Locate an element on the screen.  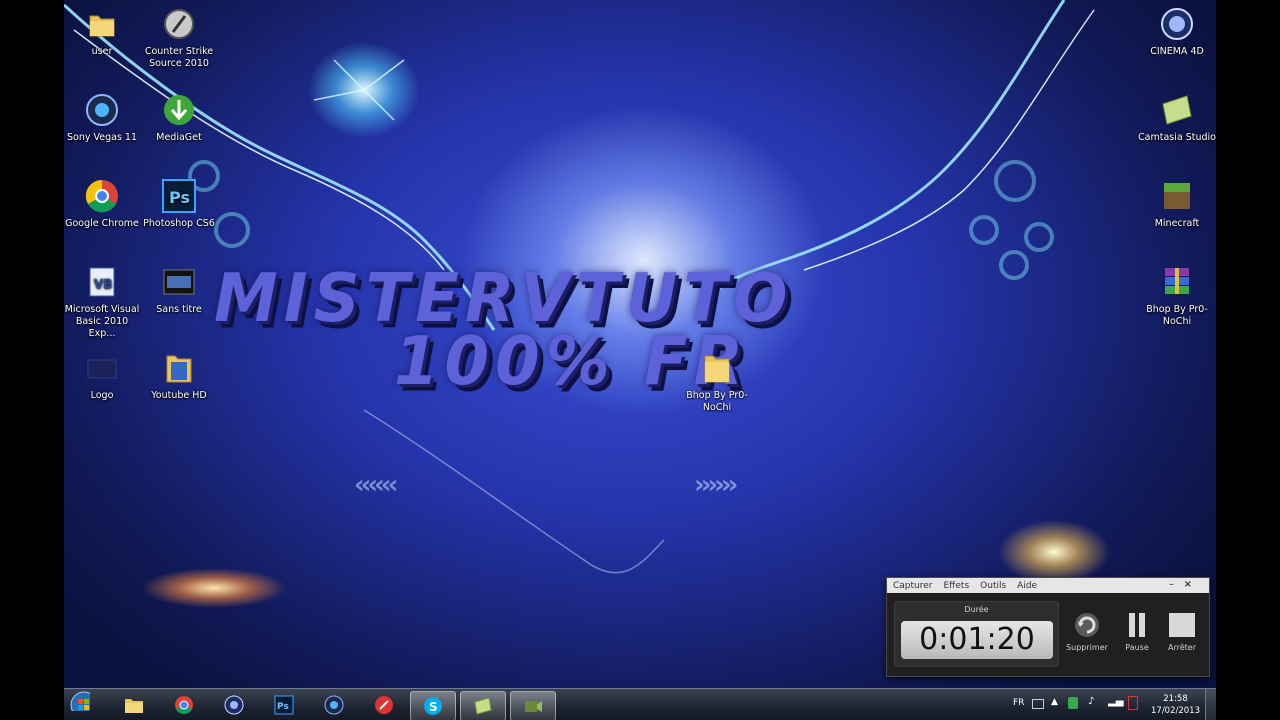
pause-button: Pause is located at coordinates (1137, 631).